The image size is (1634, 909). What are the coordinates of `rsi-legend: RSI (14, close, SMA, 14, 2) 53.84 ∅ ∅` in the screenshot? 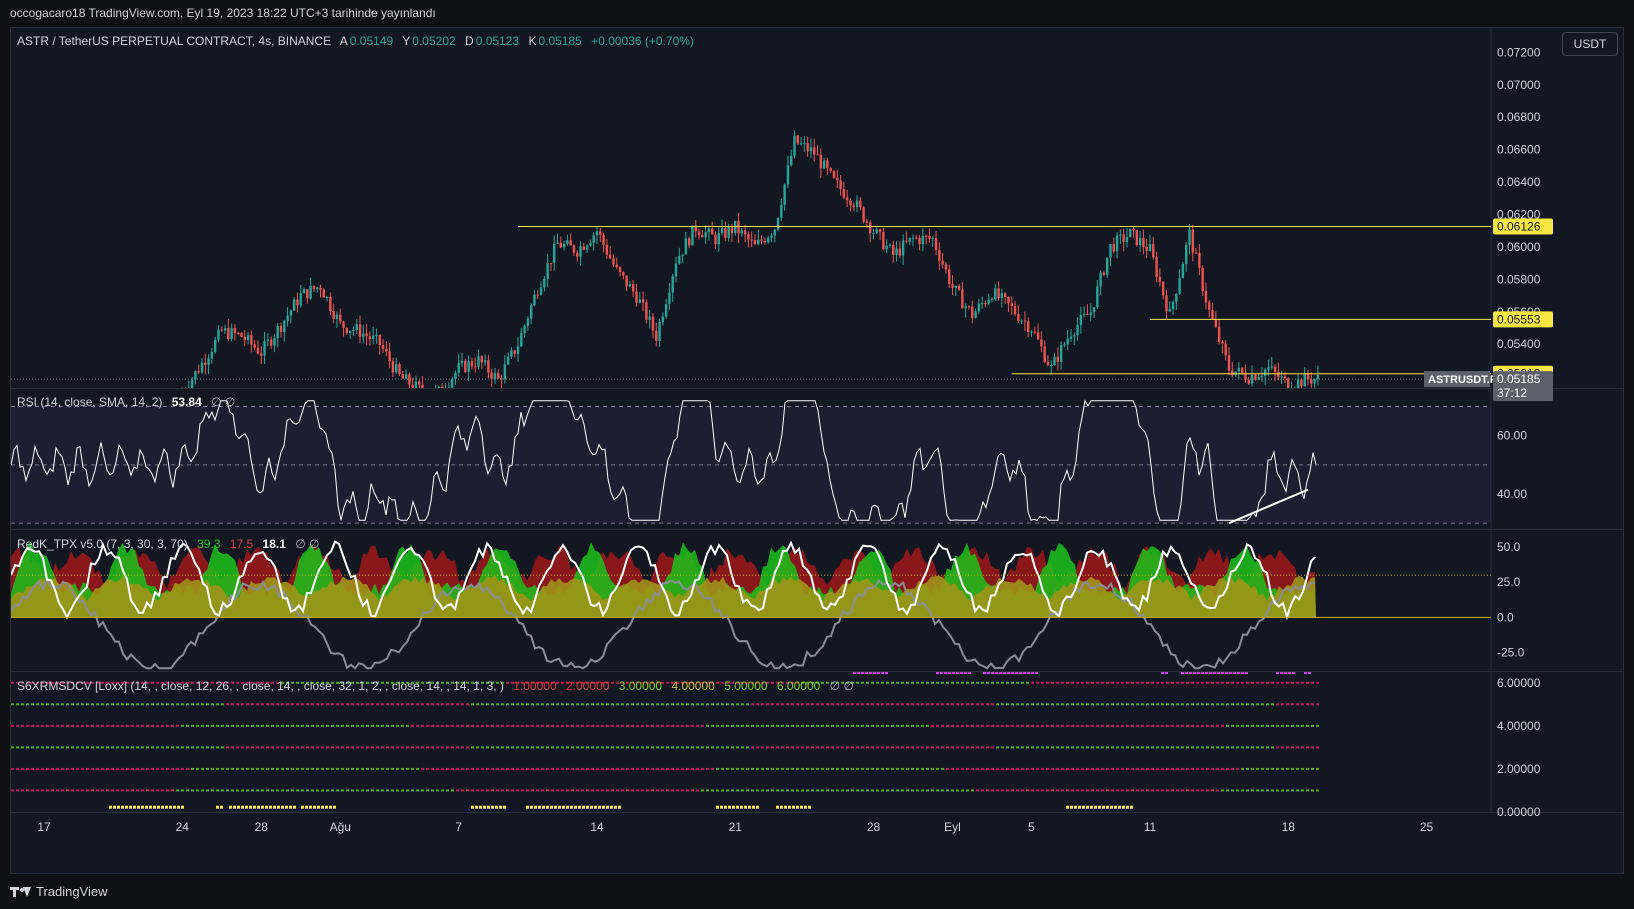 It's located at (129, 402).